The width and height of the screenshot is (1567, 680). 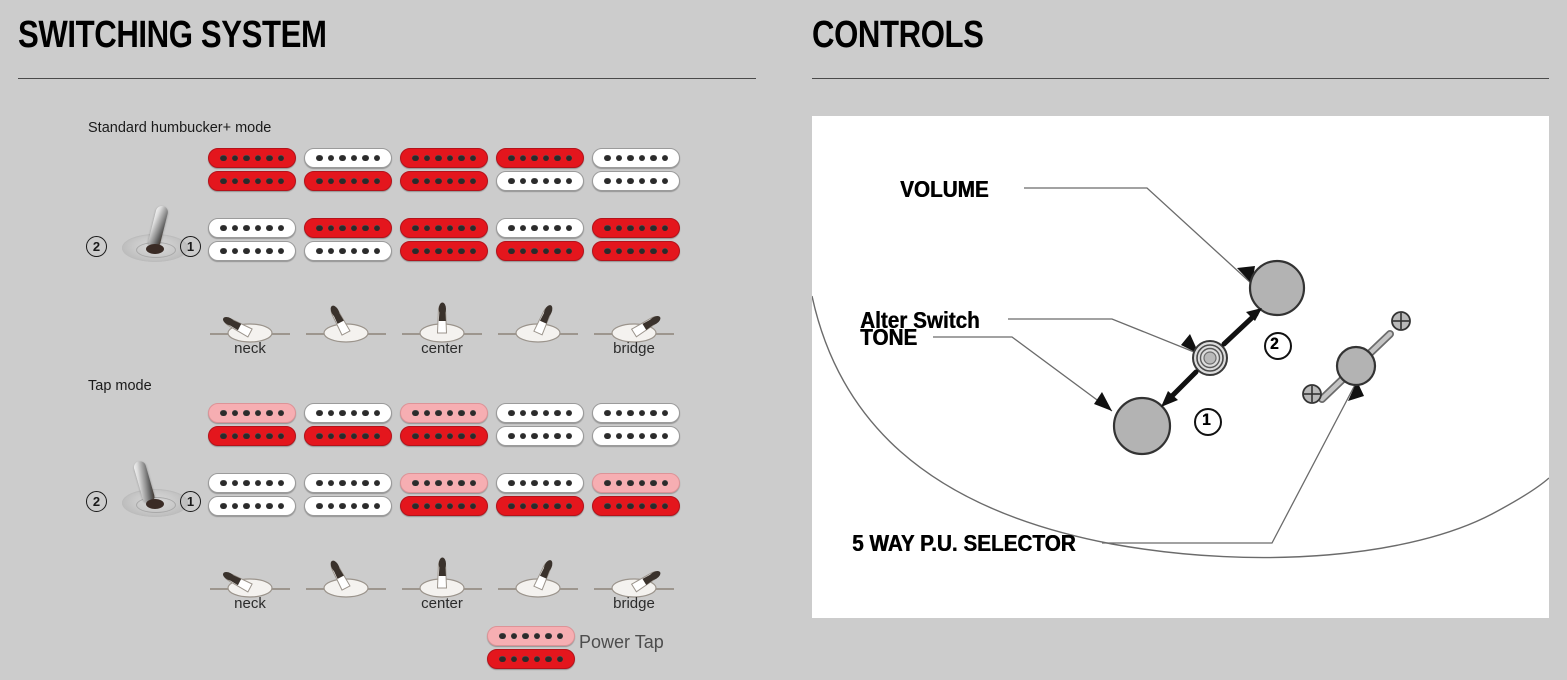 I want to click on selector-position-label: center, so click(x=442, y=603).